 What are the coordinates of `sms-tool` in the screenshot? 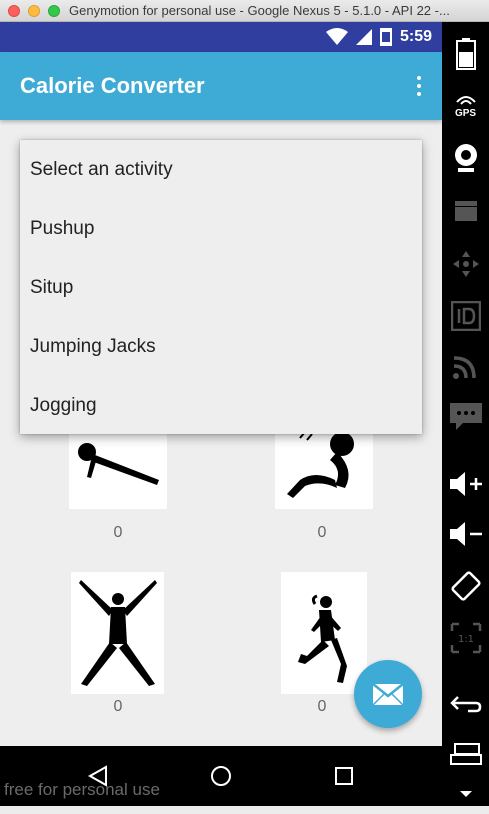 It's located at (465, 416).